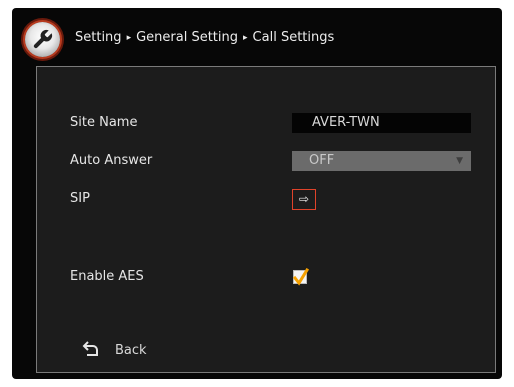 This screenshot has height=387, width=514. What do you see at coordinates (104, 122) in the screenshot?
I see `site-name-label: Site Name` at bounding box center [104, 122].